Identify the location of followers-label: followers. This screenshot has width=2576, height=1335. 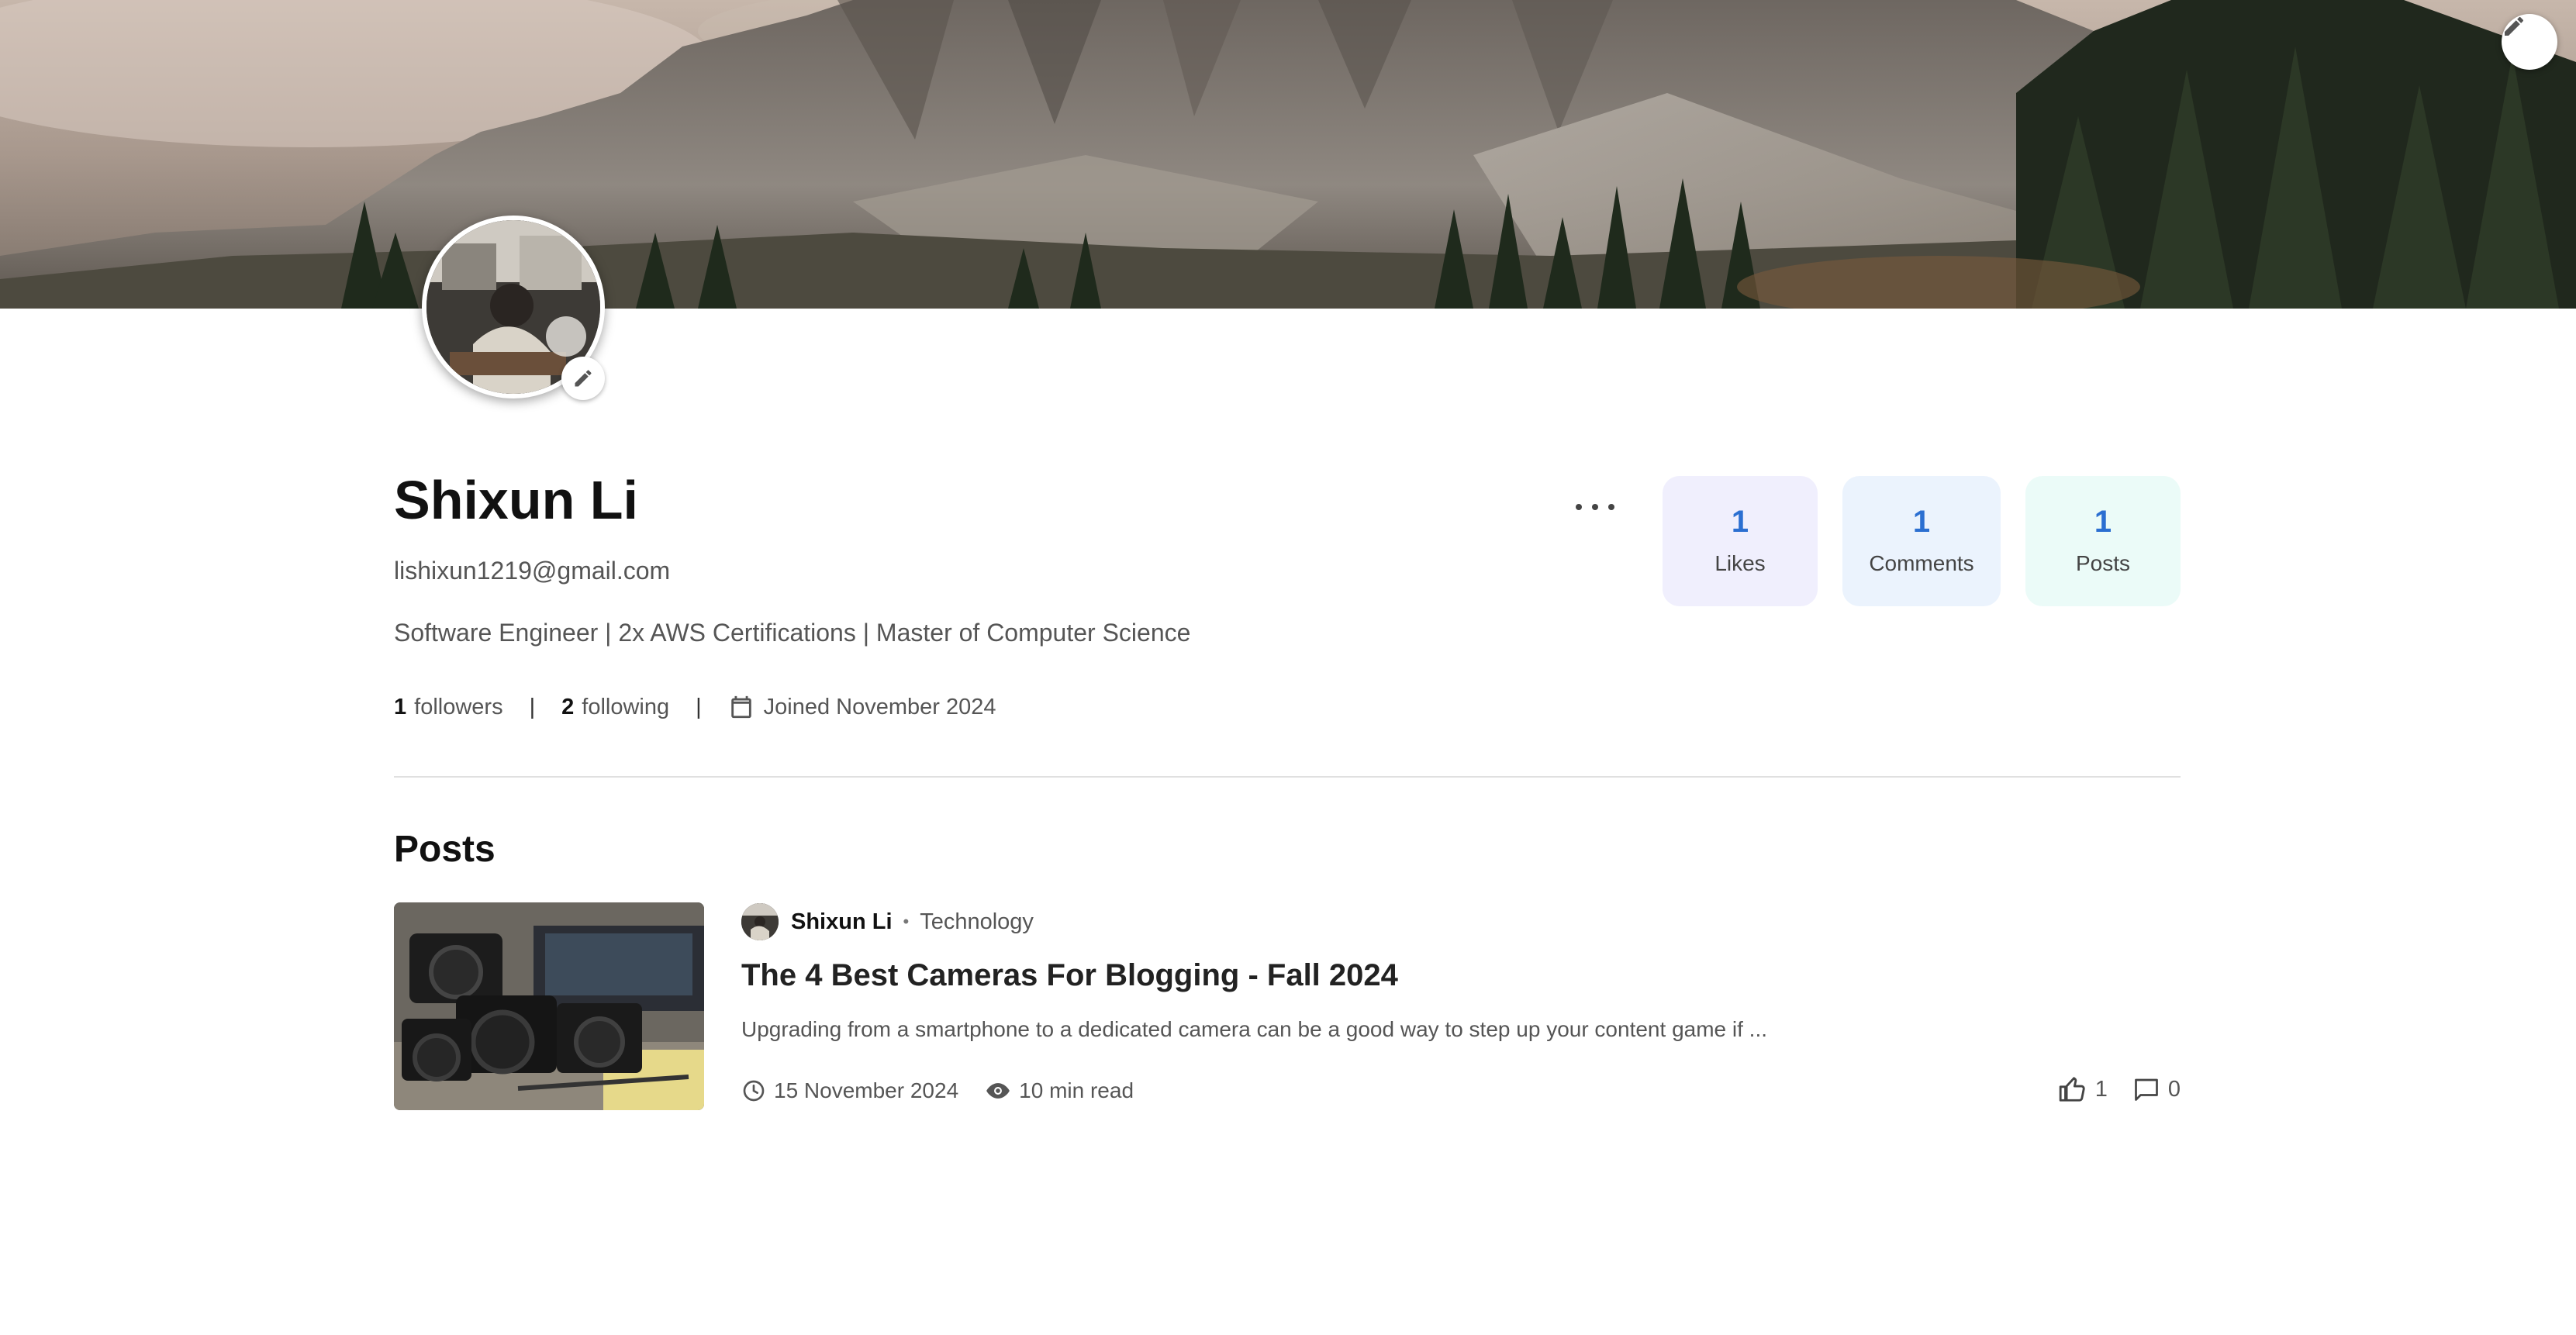
(459, 706).